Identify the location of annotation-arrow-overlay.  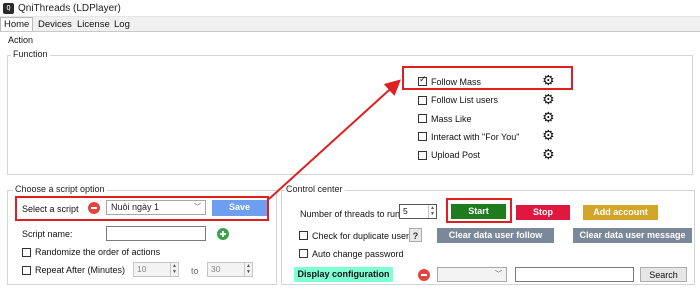
(334, 139).